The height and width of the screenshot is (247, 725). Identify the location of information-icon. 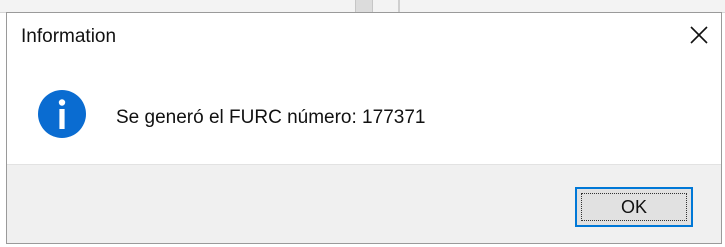
(62, 114).